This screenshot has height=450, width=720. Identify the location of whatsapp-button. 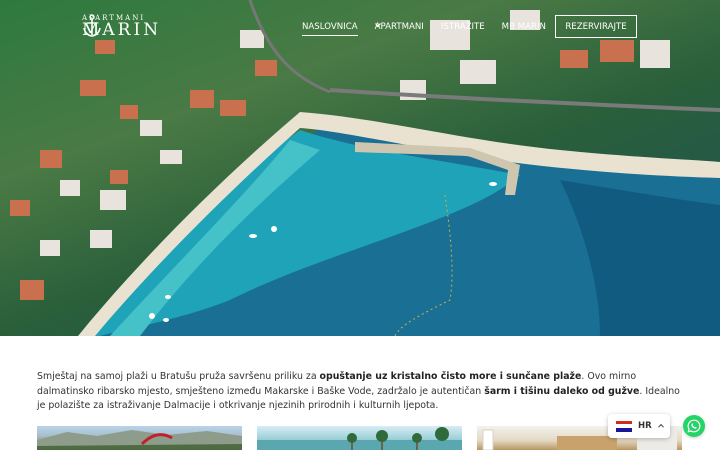
(694, 426).